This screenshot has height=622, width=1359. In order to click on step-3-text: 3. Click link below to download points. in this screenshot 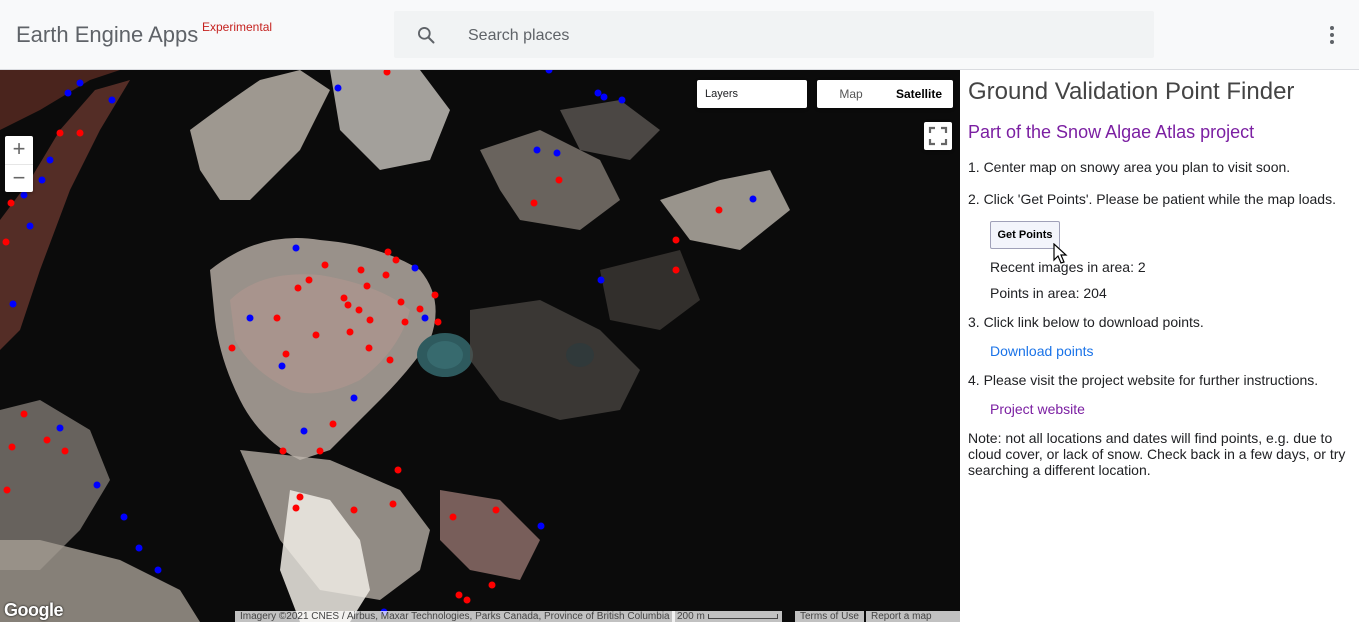, I will do `click(1086, 322)`.